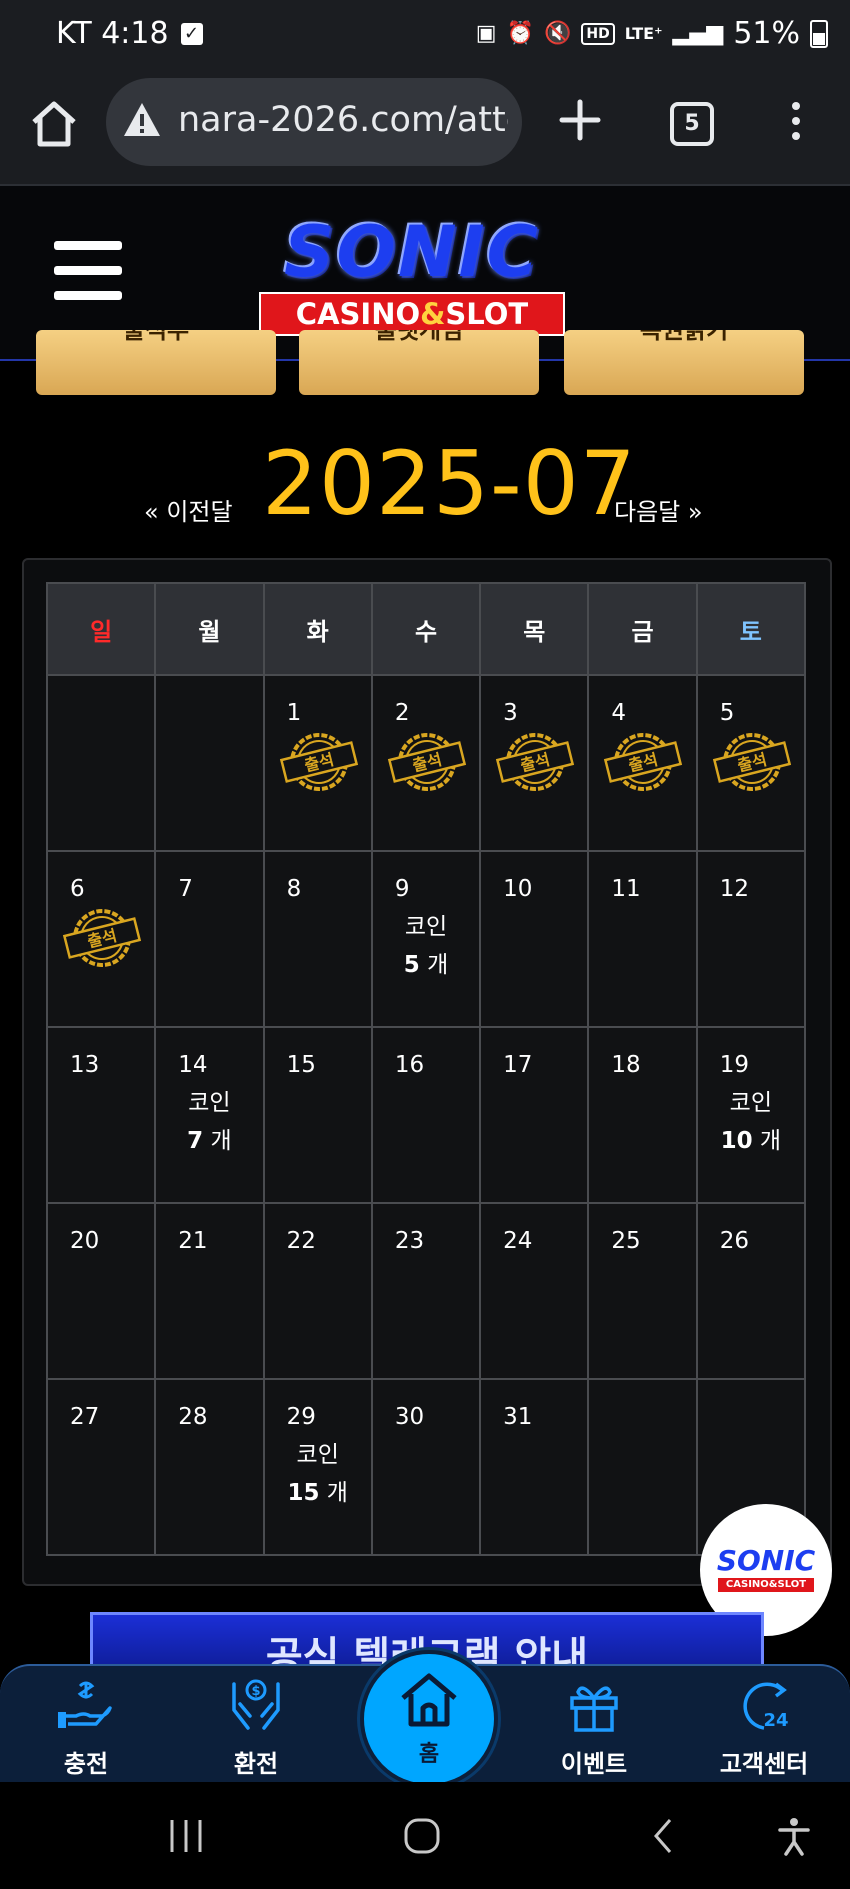  What do you see at coordinates (518, 1241) in the screenshot?
I see `day-number: 24` at bounding box center [518, 1241].